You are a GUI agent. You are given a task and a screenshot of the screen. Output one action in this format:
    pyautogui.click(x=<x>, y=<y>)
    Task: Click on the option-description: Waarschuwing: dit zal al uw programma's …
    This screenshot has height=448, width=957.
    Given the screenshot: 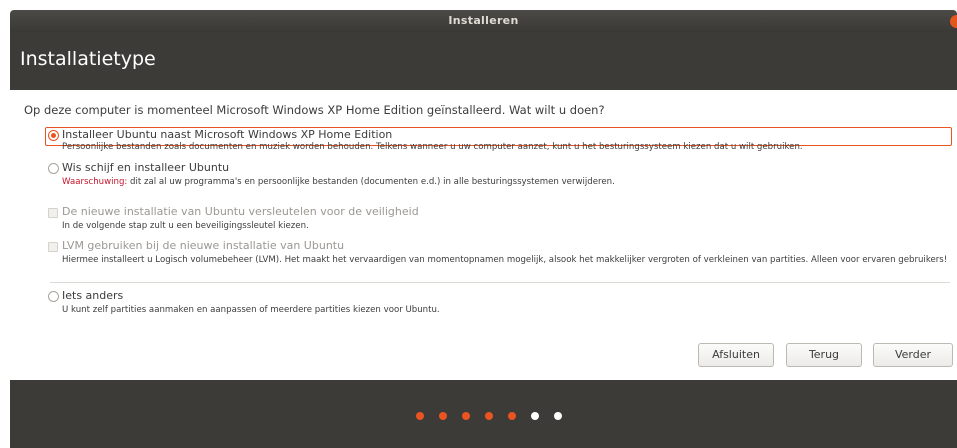 What is the action you would take?
    pyautogui.click(x=338, y=182)
    